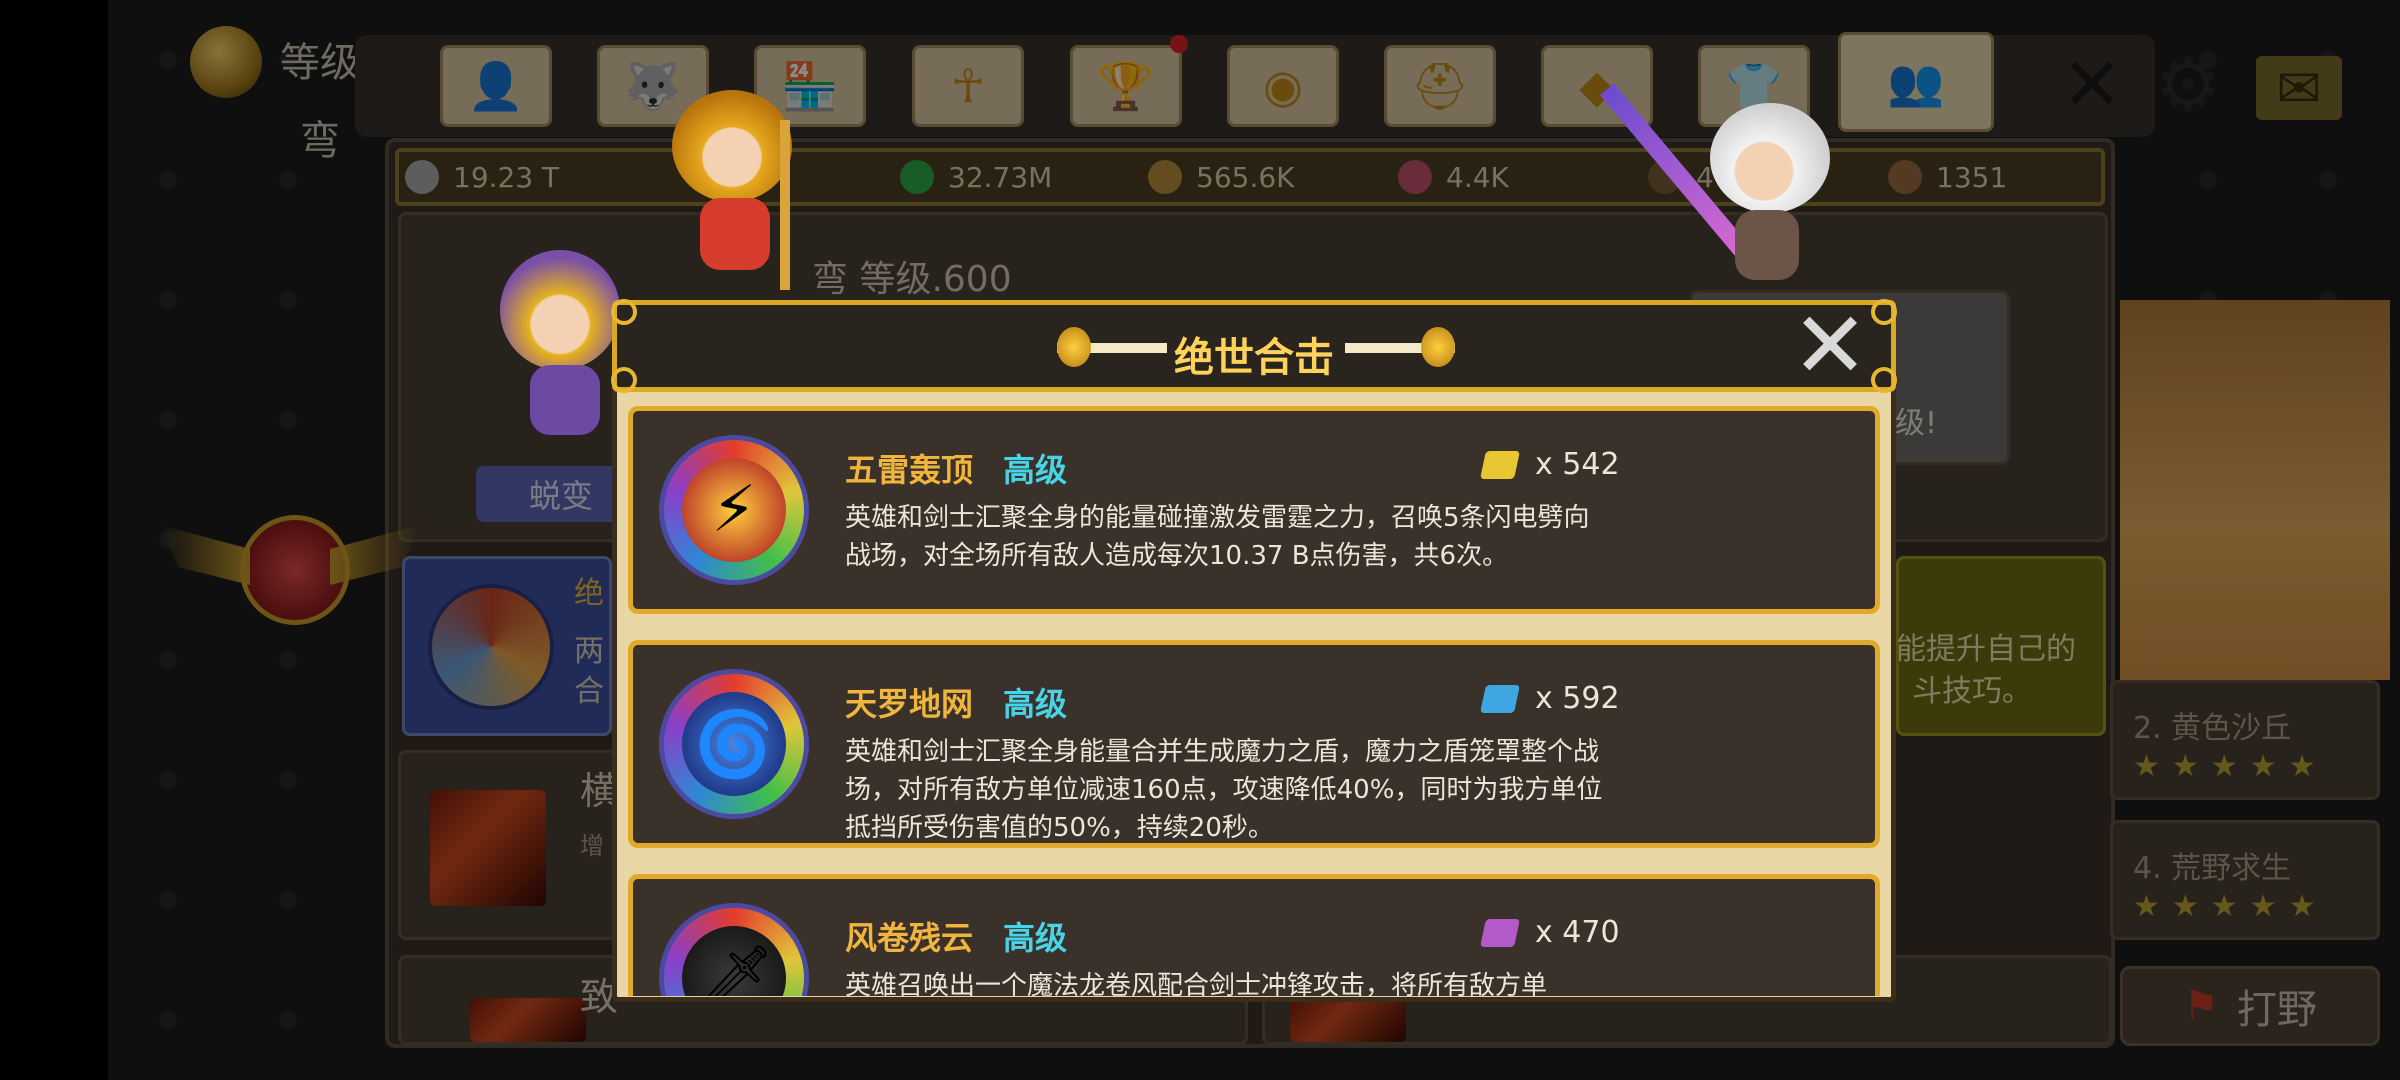 The image size is (2400, 1080). Describe the element at coordinates (1254, 935) in the screenshot. I see `skill-card: 🗡 风卷残云 高级 x 470 英雄召唤出一个魔法龙卷风配合剑士冲锋攻击，将所有敌方单` at that location.